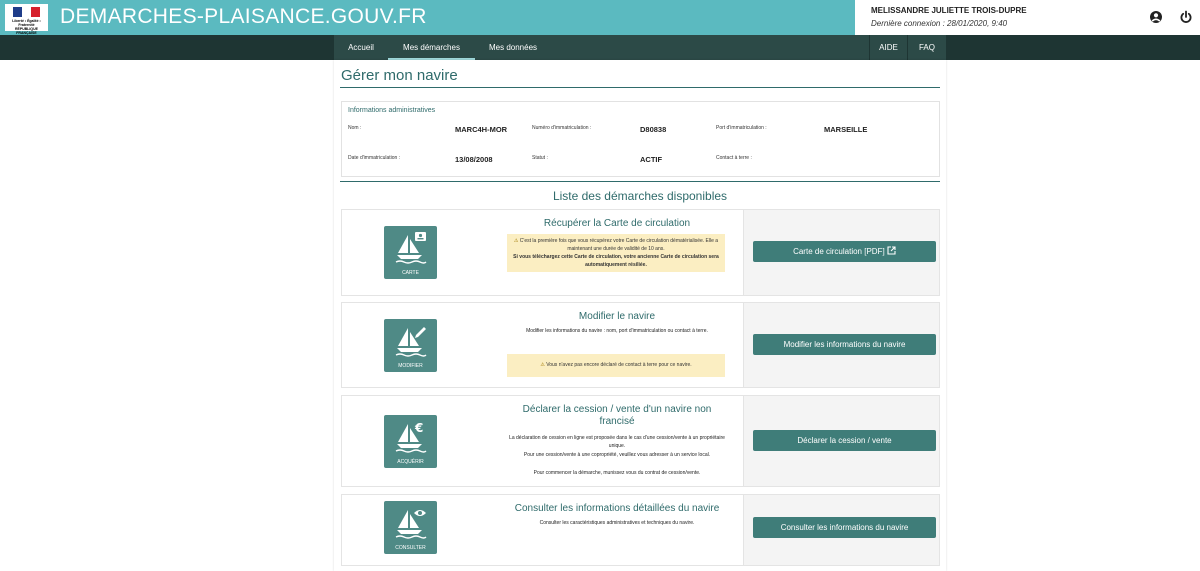 Image resolution: width=1200 pixels, height=571 pixels. Describe the element at coordinates (927, 47) in the screenshot. I see `nav-item-faq: FAQ` at that location.